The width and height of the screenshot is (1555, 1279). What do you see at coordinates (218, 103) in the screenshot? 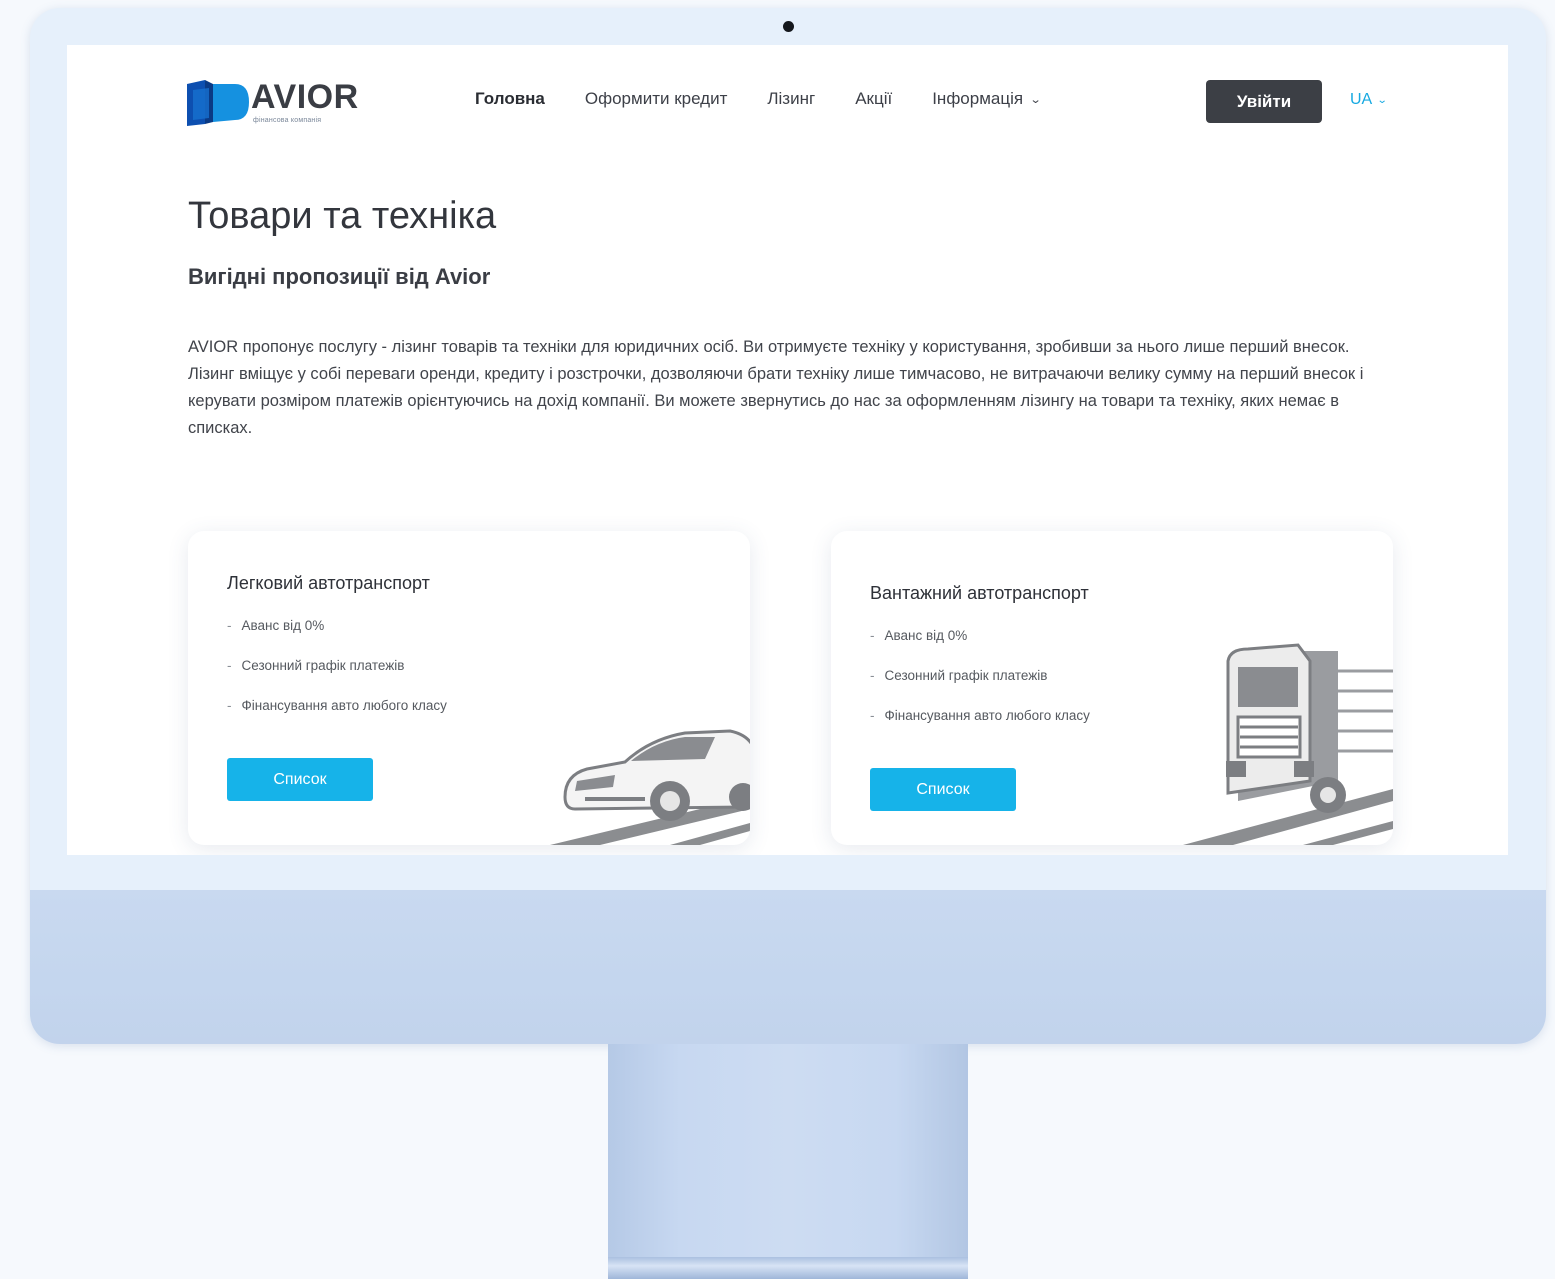
I see `avior-logo-icon` at bounding box center [218, 103].